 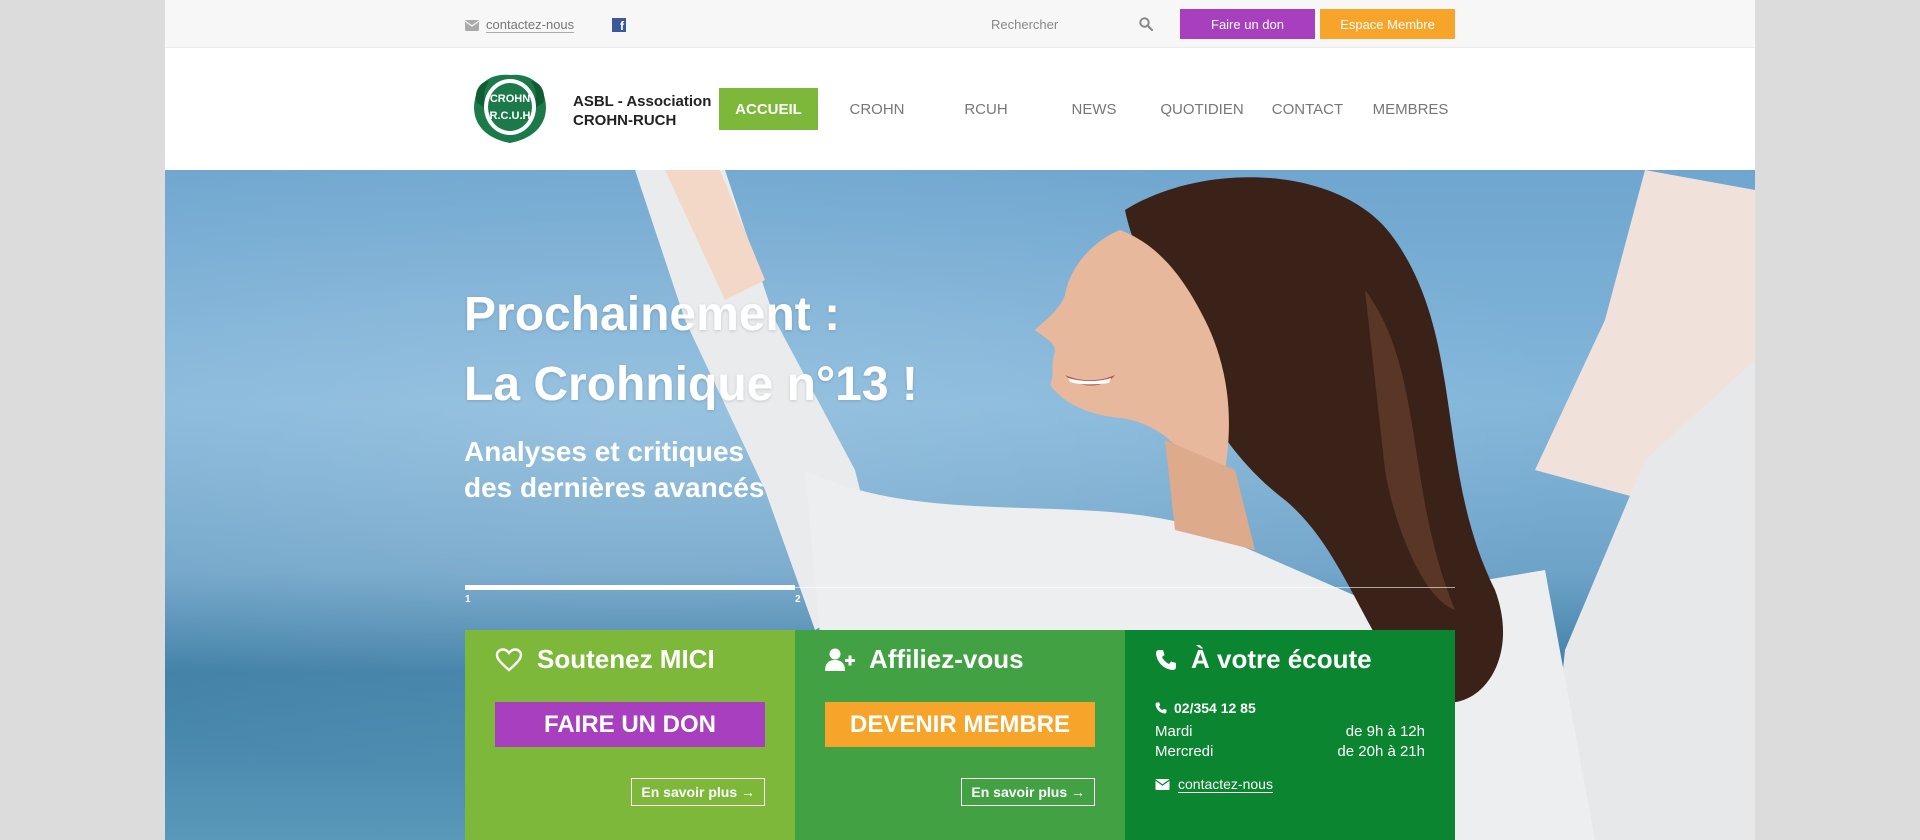 I want to click on hours-time: de 9h à 12h, so click(x=1385, y=731).